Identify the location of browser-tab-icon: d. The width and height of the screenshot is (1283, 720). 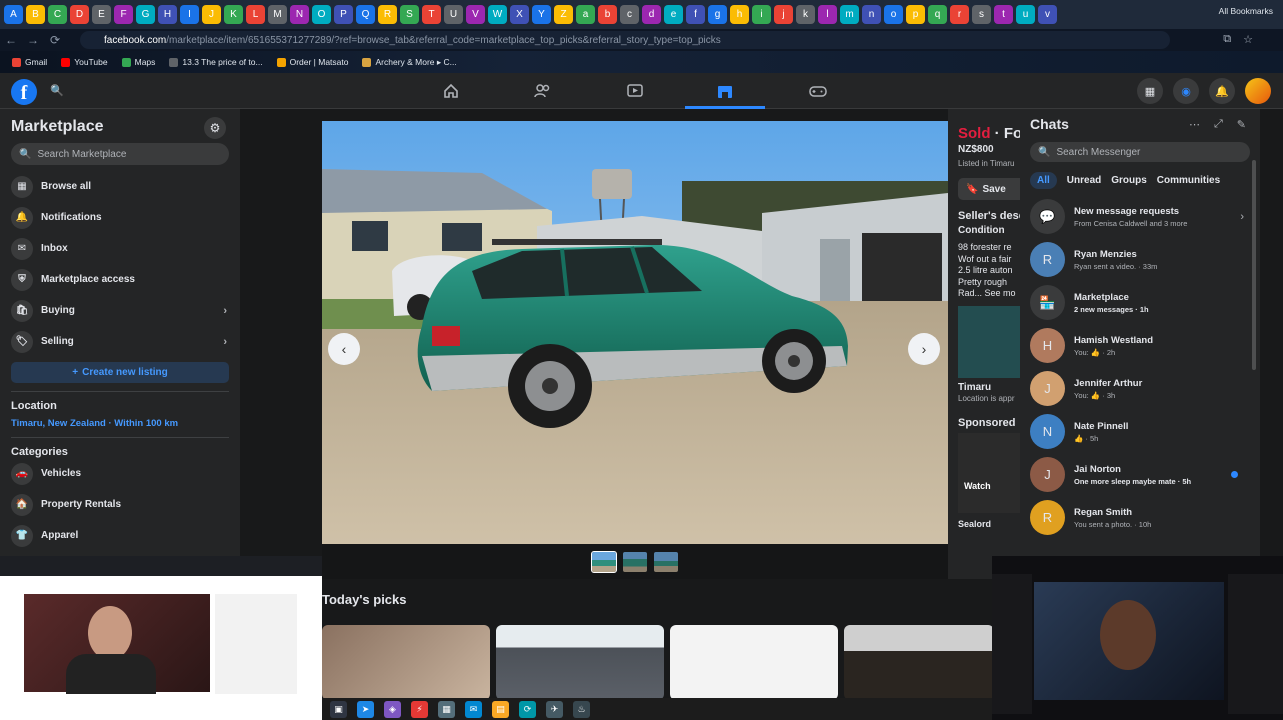
(651, 14).